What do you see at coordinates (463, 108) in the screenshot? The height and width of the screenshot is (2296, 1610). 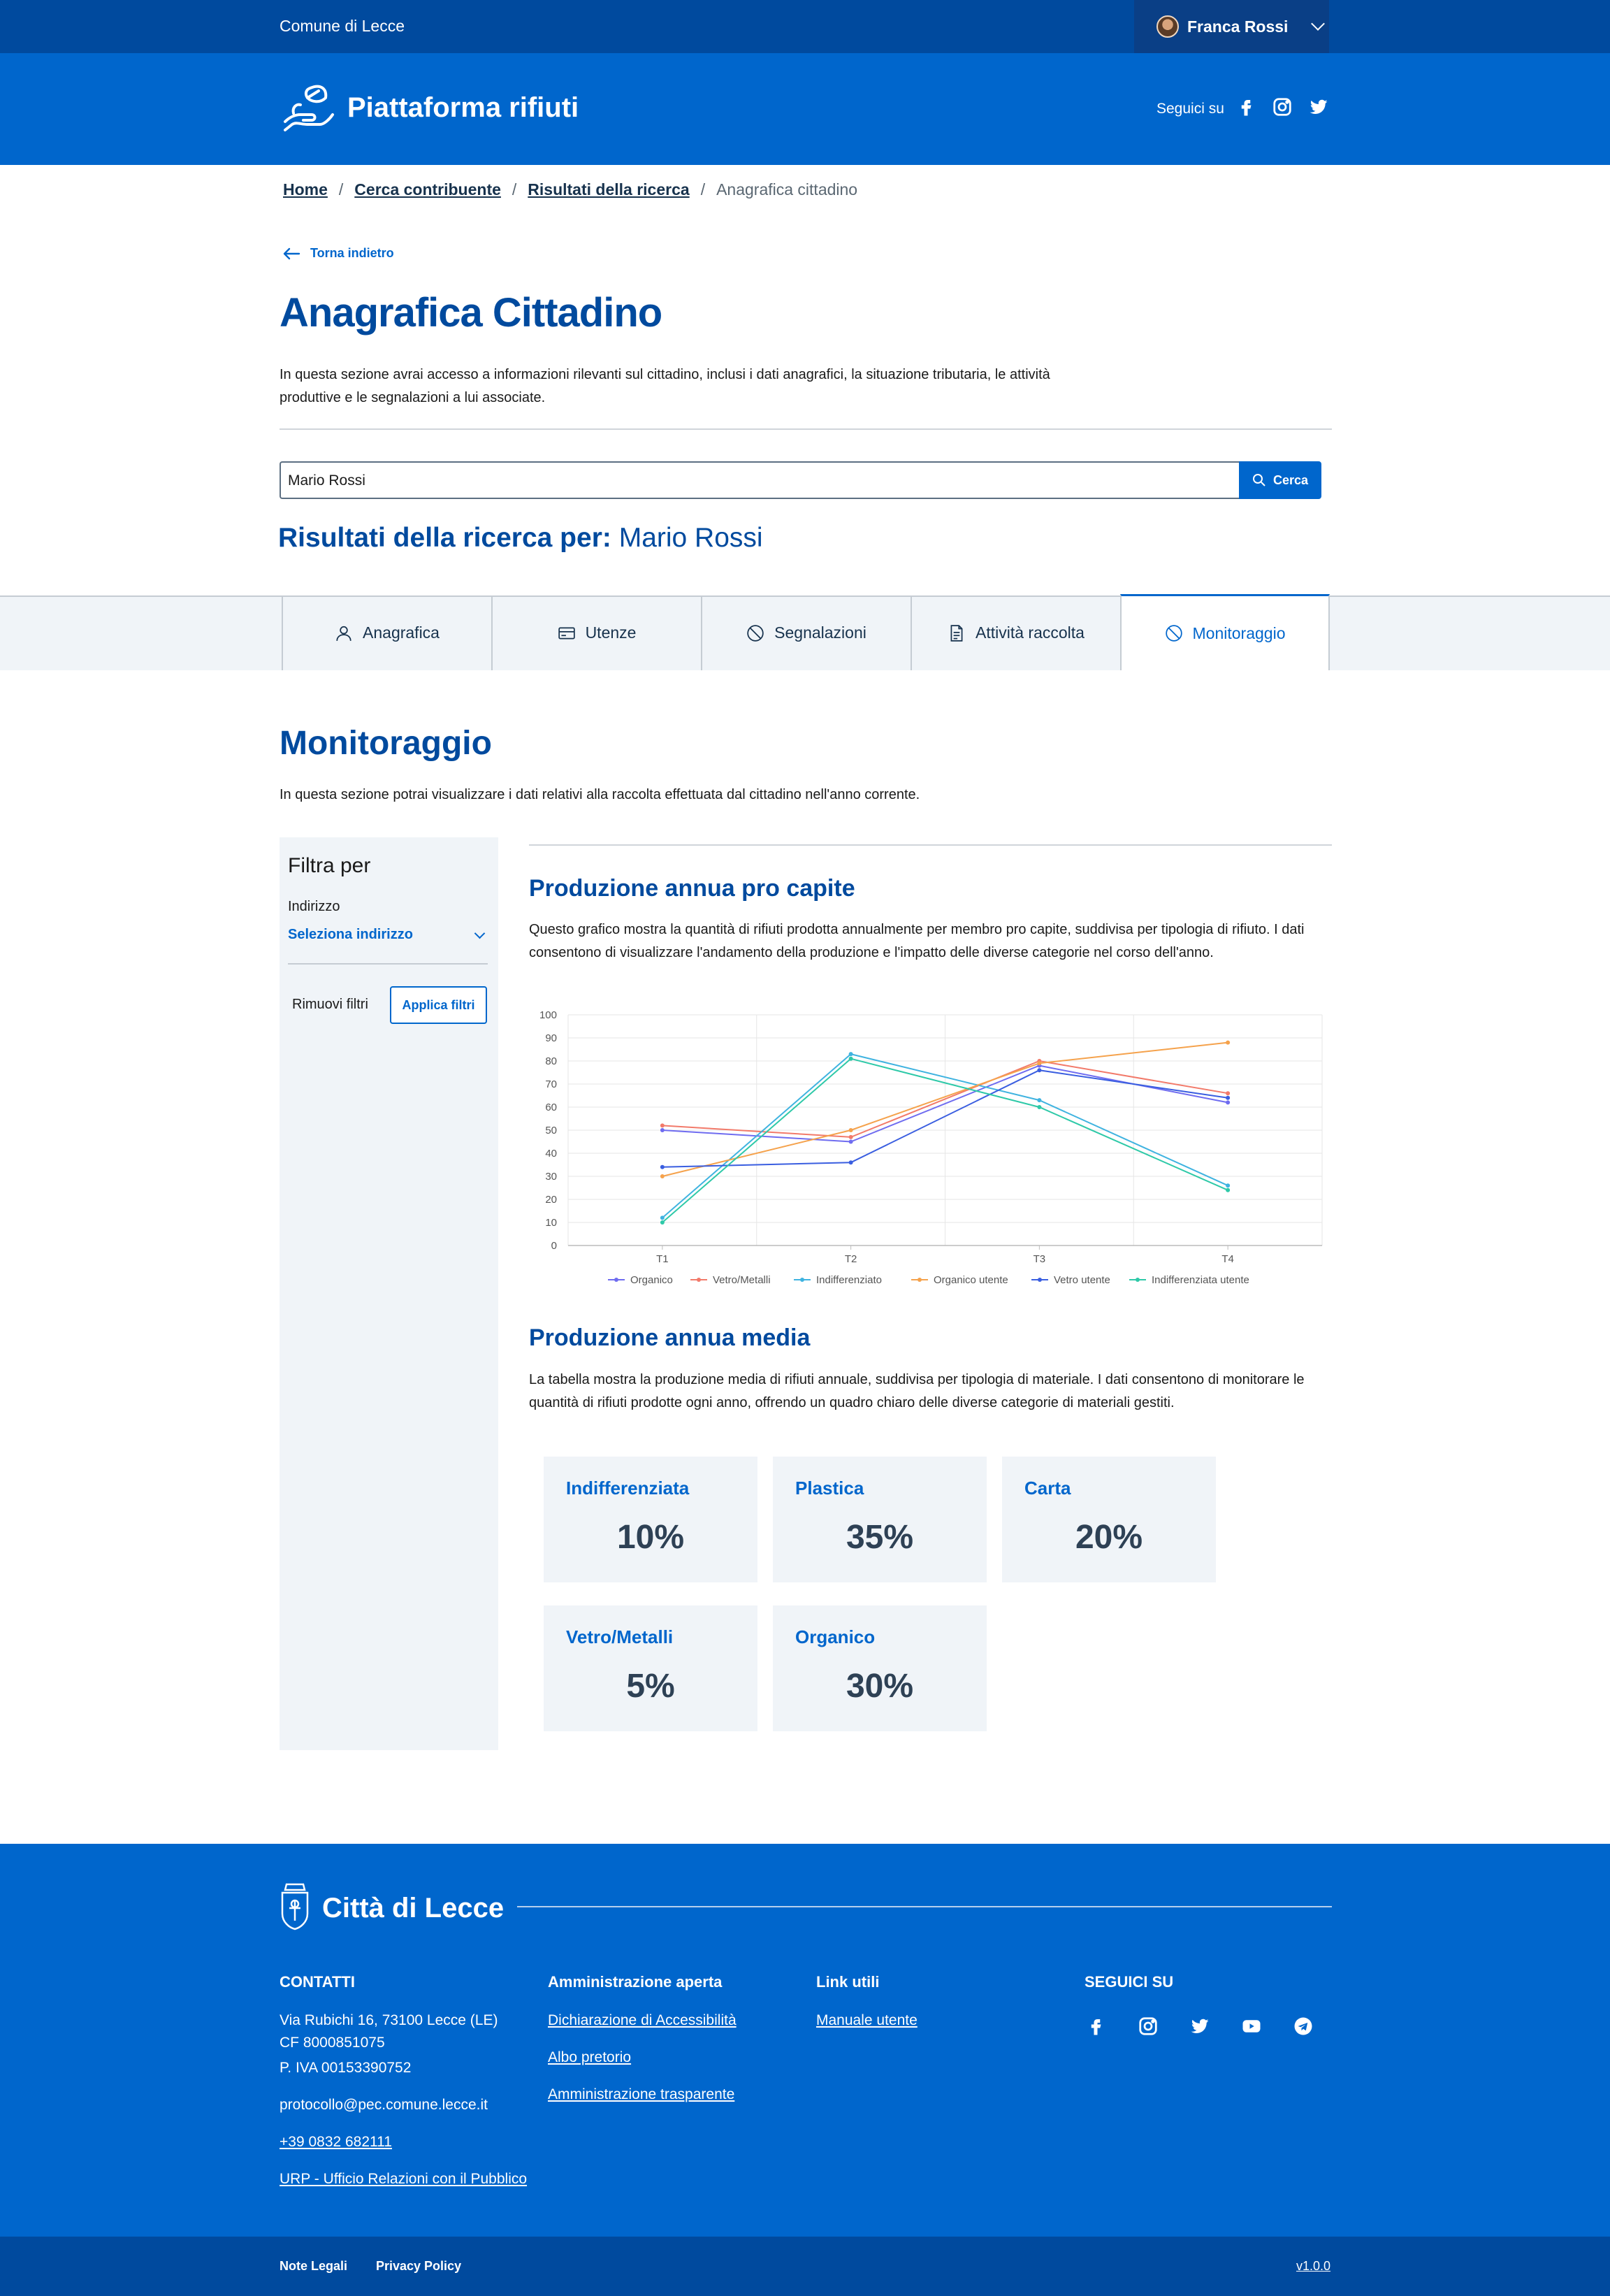 I see `app-title: Piattaforma rifiuti` at bounding box center [463, 108].